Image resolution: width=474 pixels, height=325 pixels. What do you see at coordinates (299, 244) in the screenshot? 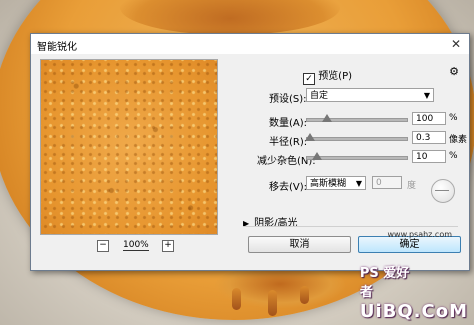
I see `cancel-button: 取消` at bounding box center [299, 244].